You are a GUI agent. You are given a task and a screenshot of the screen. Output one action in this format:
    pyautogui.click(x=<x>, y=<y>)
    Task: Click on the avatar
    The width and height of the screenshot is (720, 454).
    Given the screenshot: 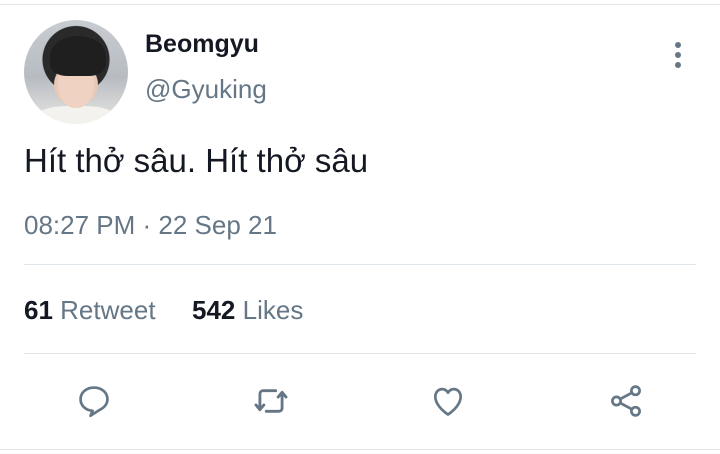 What is the action you would take?
    pyautogui.click(x=76, y=72)
    